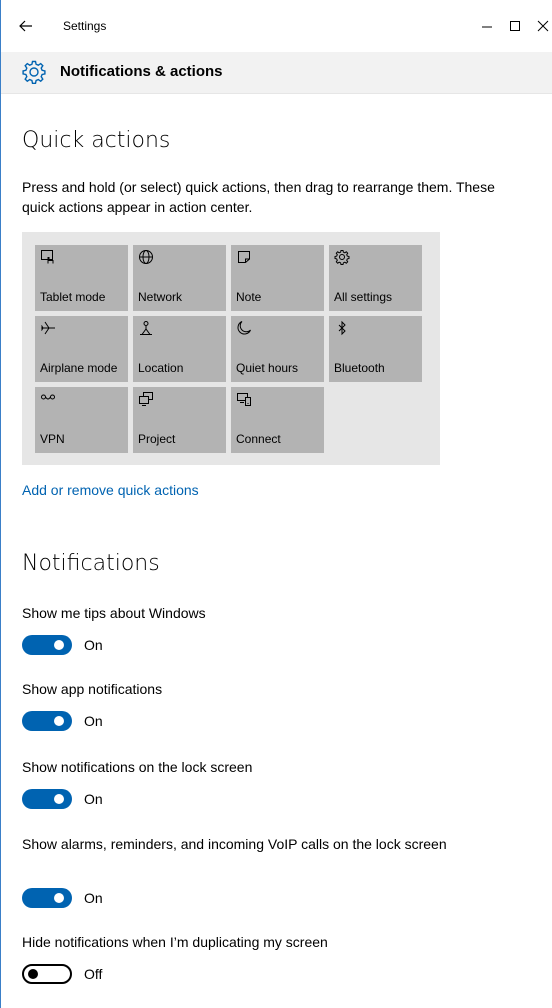 The width and height of the screenshot is (552, 1008). What do you see at coordinates (157, 439) in the screenshot?
I see `tile-label: Project` at bounding box center [157, 439].